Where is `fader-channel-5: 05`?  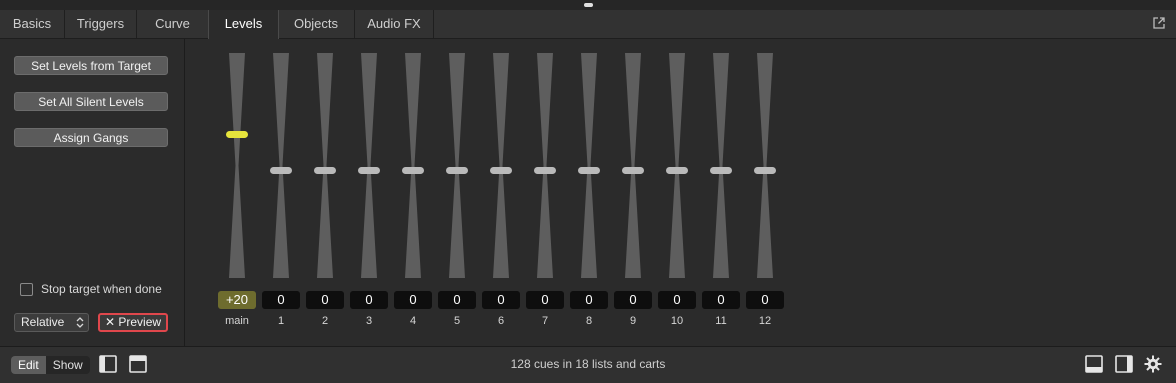 fader-channel-5: 05 is located at coordinates (457, 189).